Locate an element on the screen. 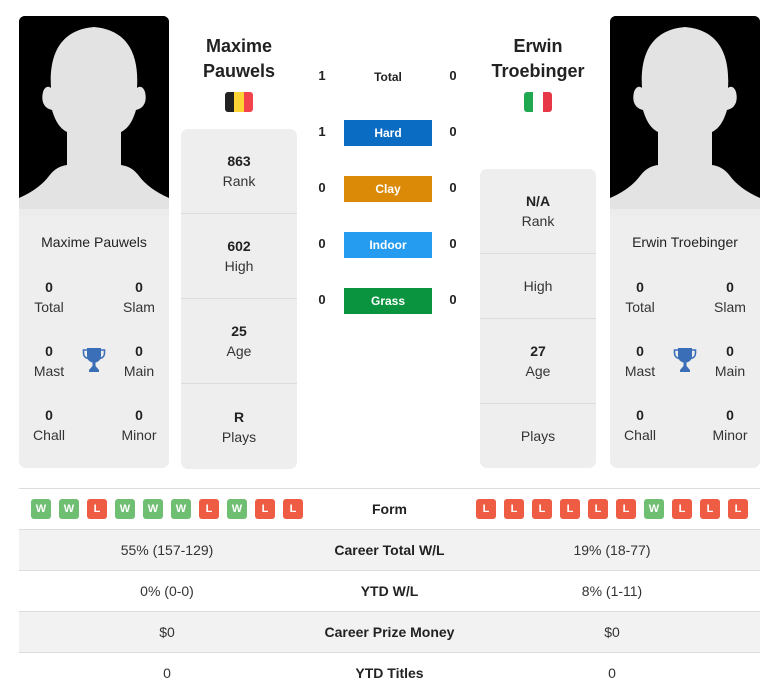 This screenshot has height=699, width=779. title-label: Chall is located at coordinates (640, 435).